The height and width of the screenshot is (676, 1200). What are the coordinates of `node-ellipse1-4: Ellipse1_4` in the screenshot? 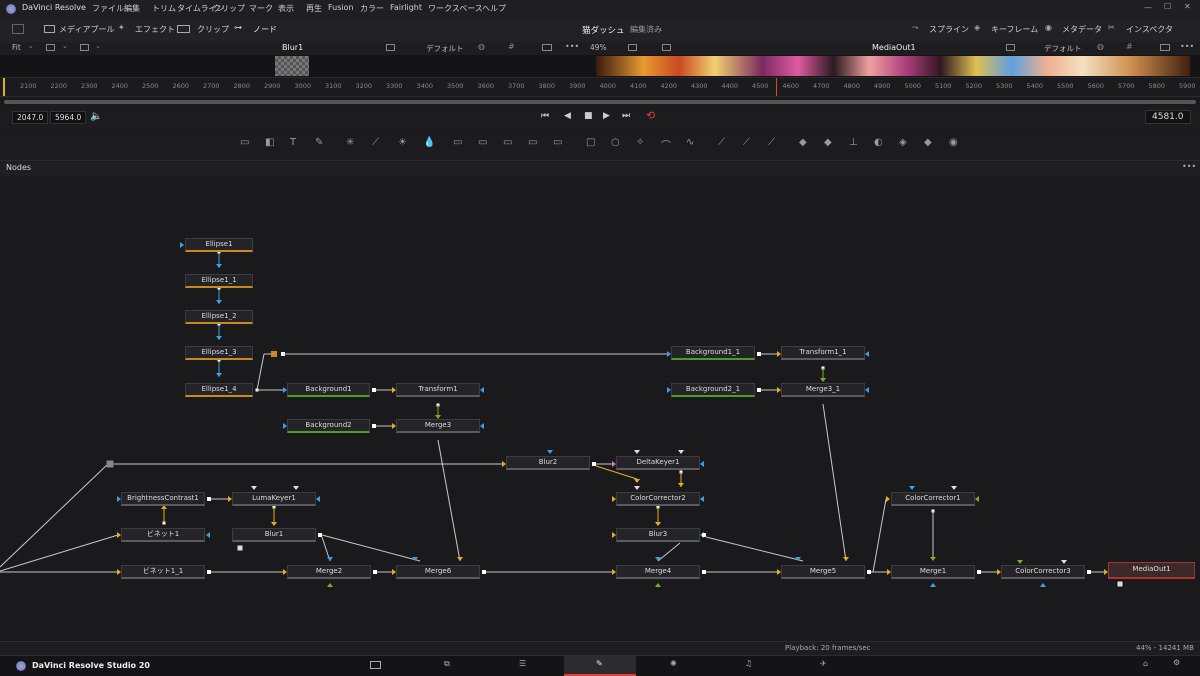 It's located at (219, 390).